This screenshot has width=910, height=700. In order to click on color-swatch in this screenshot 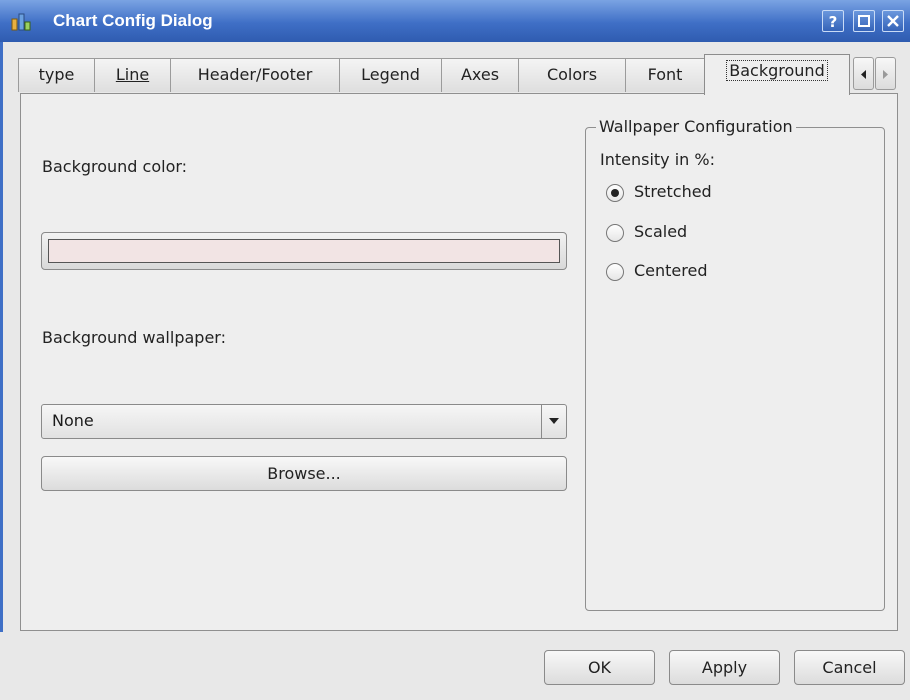, I will do `click(304, 251)`.